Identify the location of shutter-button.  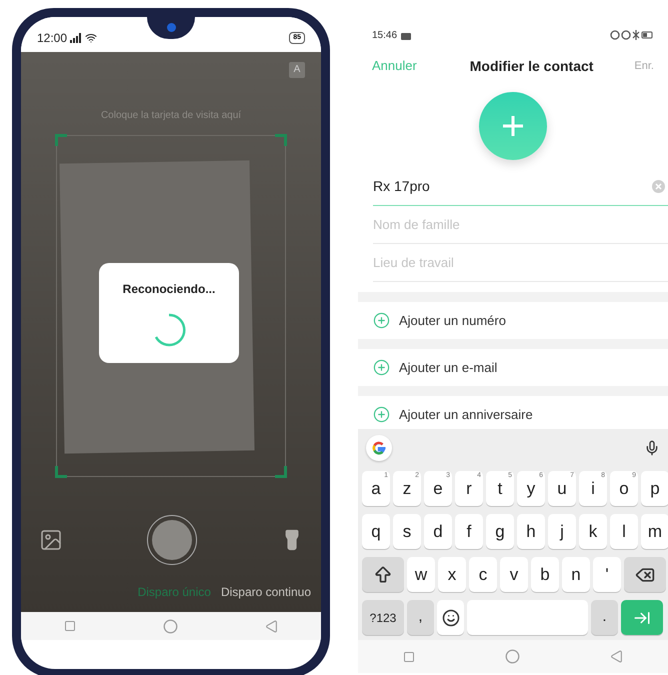
(172, 540).